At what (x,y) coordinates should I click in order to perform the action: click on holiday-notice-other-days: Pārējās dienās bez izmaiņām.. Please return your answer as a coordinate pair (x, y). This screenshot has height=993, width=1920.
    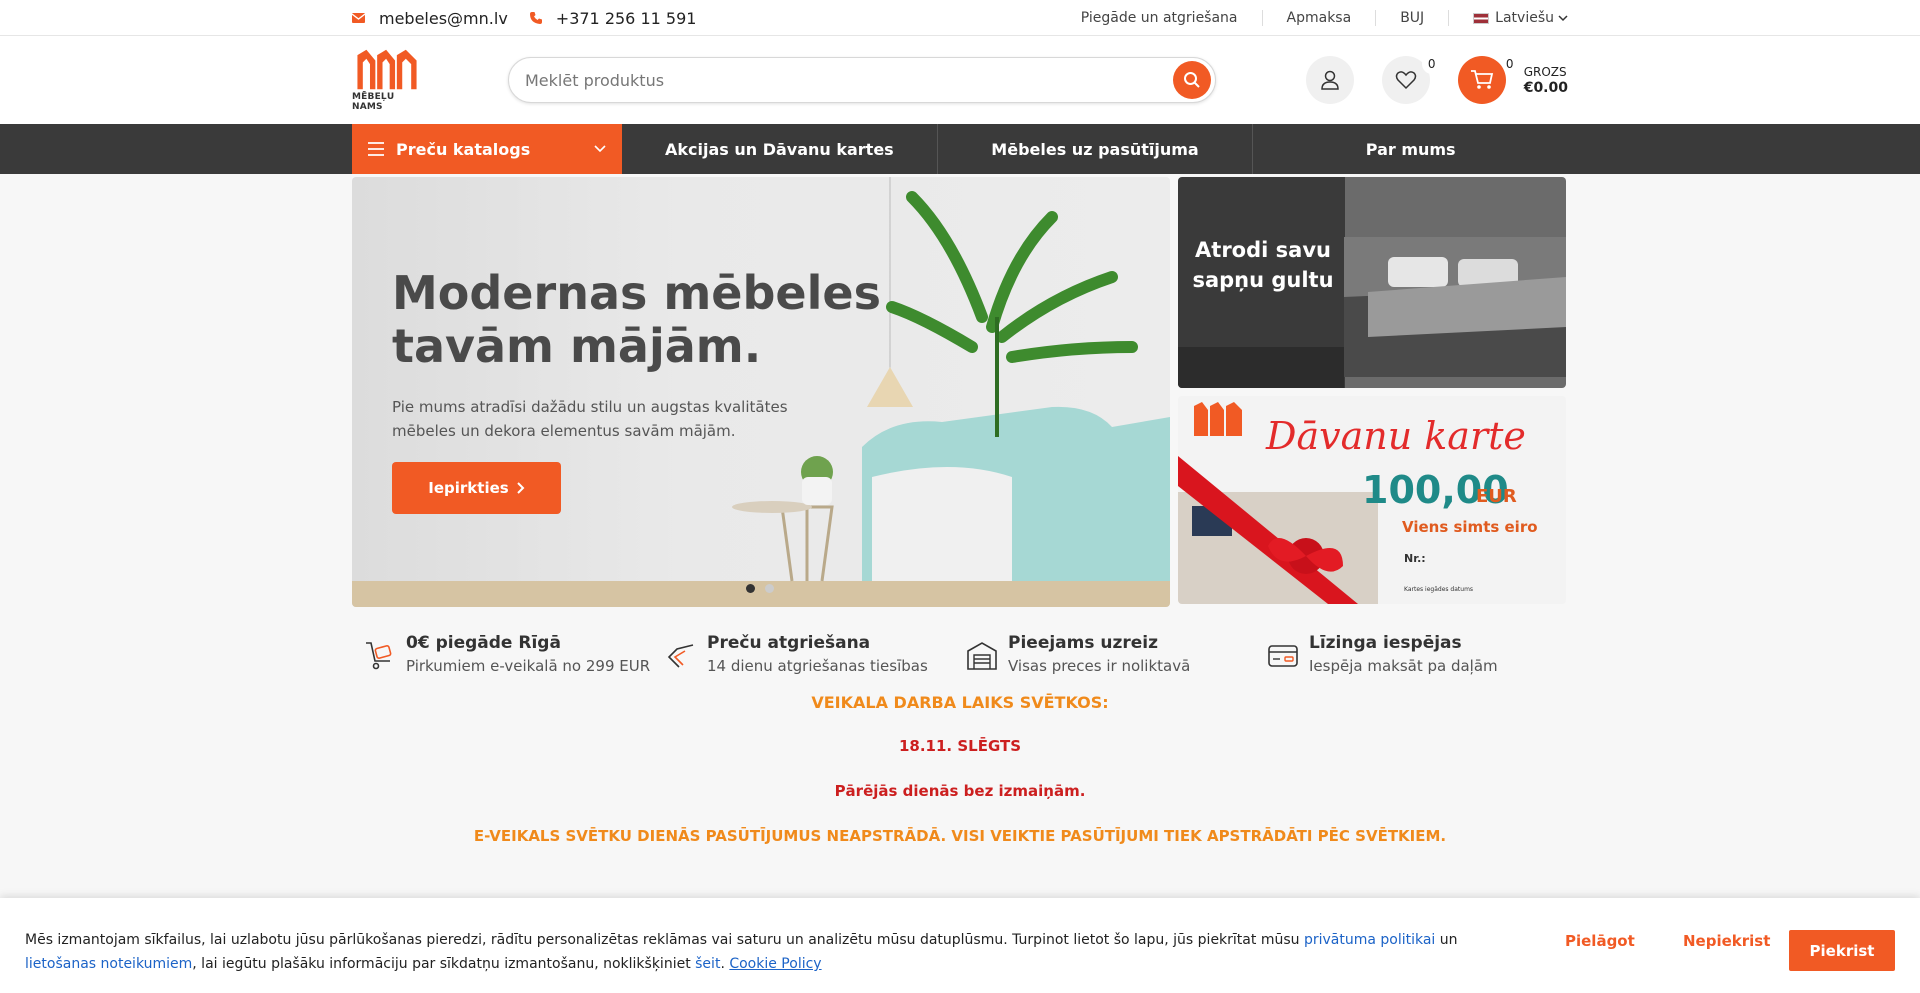
    Looking at the image, I should click on (960, 791).